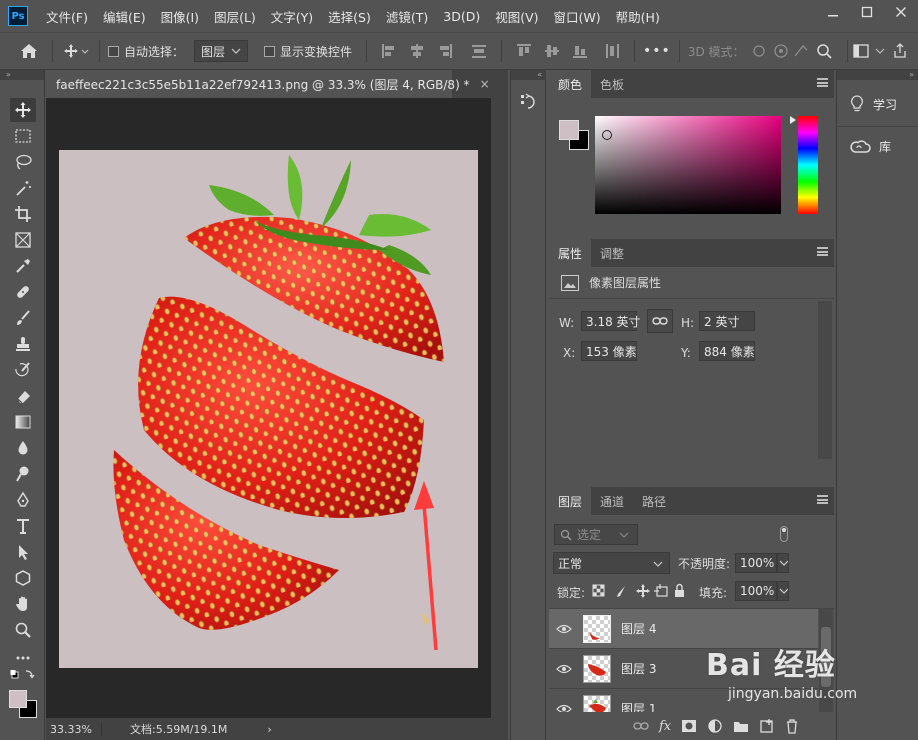 The image size is (918, 740). Describe the element at coordinates (270, 51) in the screenshot. I see `show-transform-checkbox` at that location.